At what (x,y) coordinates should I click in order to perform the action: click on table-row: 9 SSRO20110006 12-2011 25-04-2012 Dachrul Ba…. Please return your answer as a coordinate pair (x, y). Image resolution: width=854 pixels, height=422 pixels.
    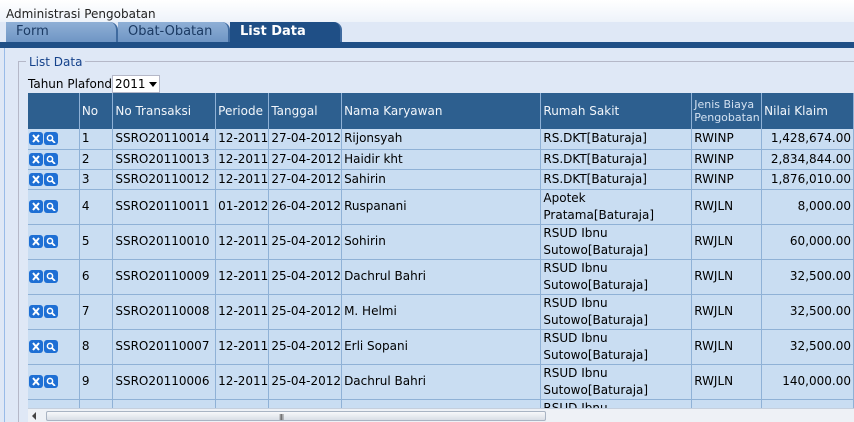
    Looking at the image, I should click on (441, 382).